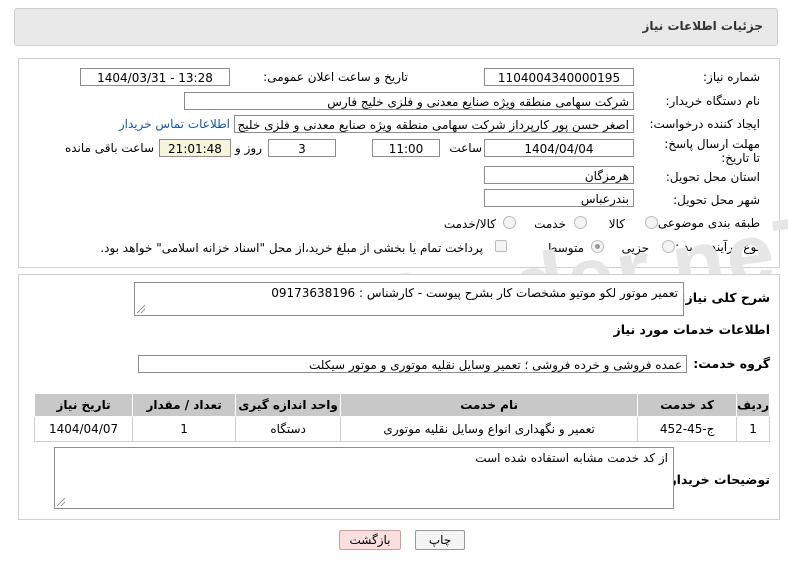 Image resolution: width=788 pixels, height=566 pixels. What do you see at coordinates (687, 405) in the screenshot?
I see `col-code: کد خدمت` at bounding box center [687, 405].